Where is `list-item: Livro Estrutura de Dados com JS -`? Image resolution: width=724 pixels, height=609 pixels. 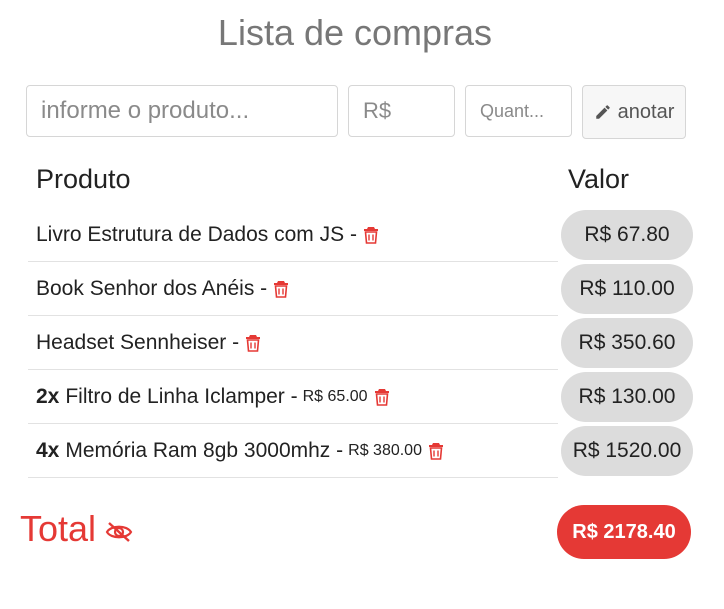 list-item: Livro Estrutura de Dados com JS - is located at coordinates (293, 235).